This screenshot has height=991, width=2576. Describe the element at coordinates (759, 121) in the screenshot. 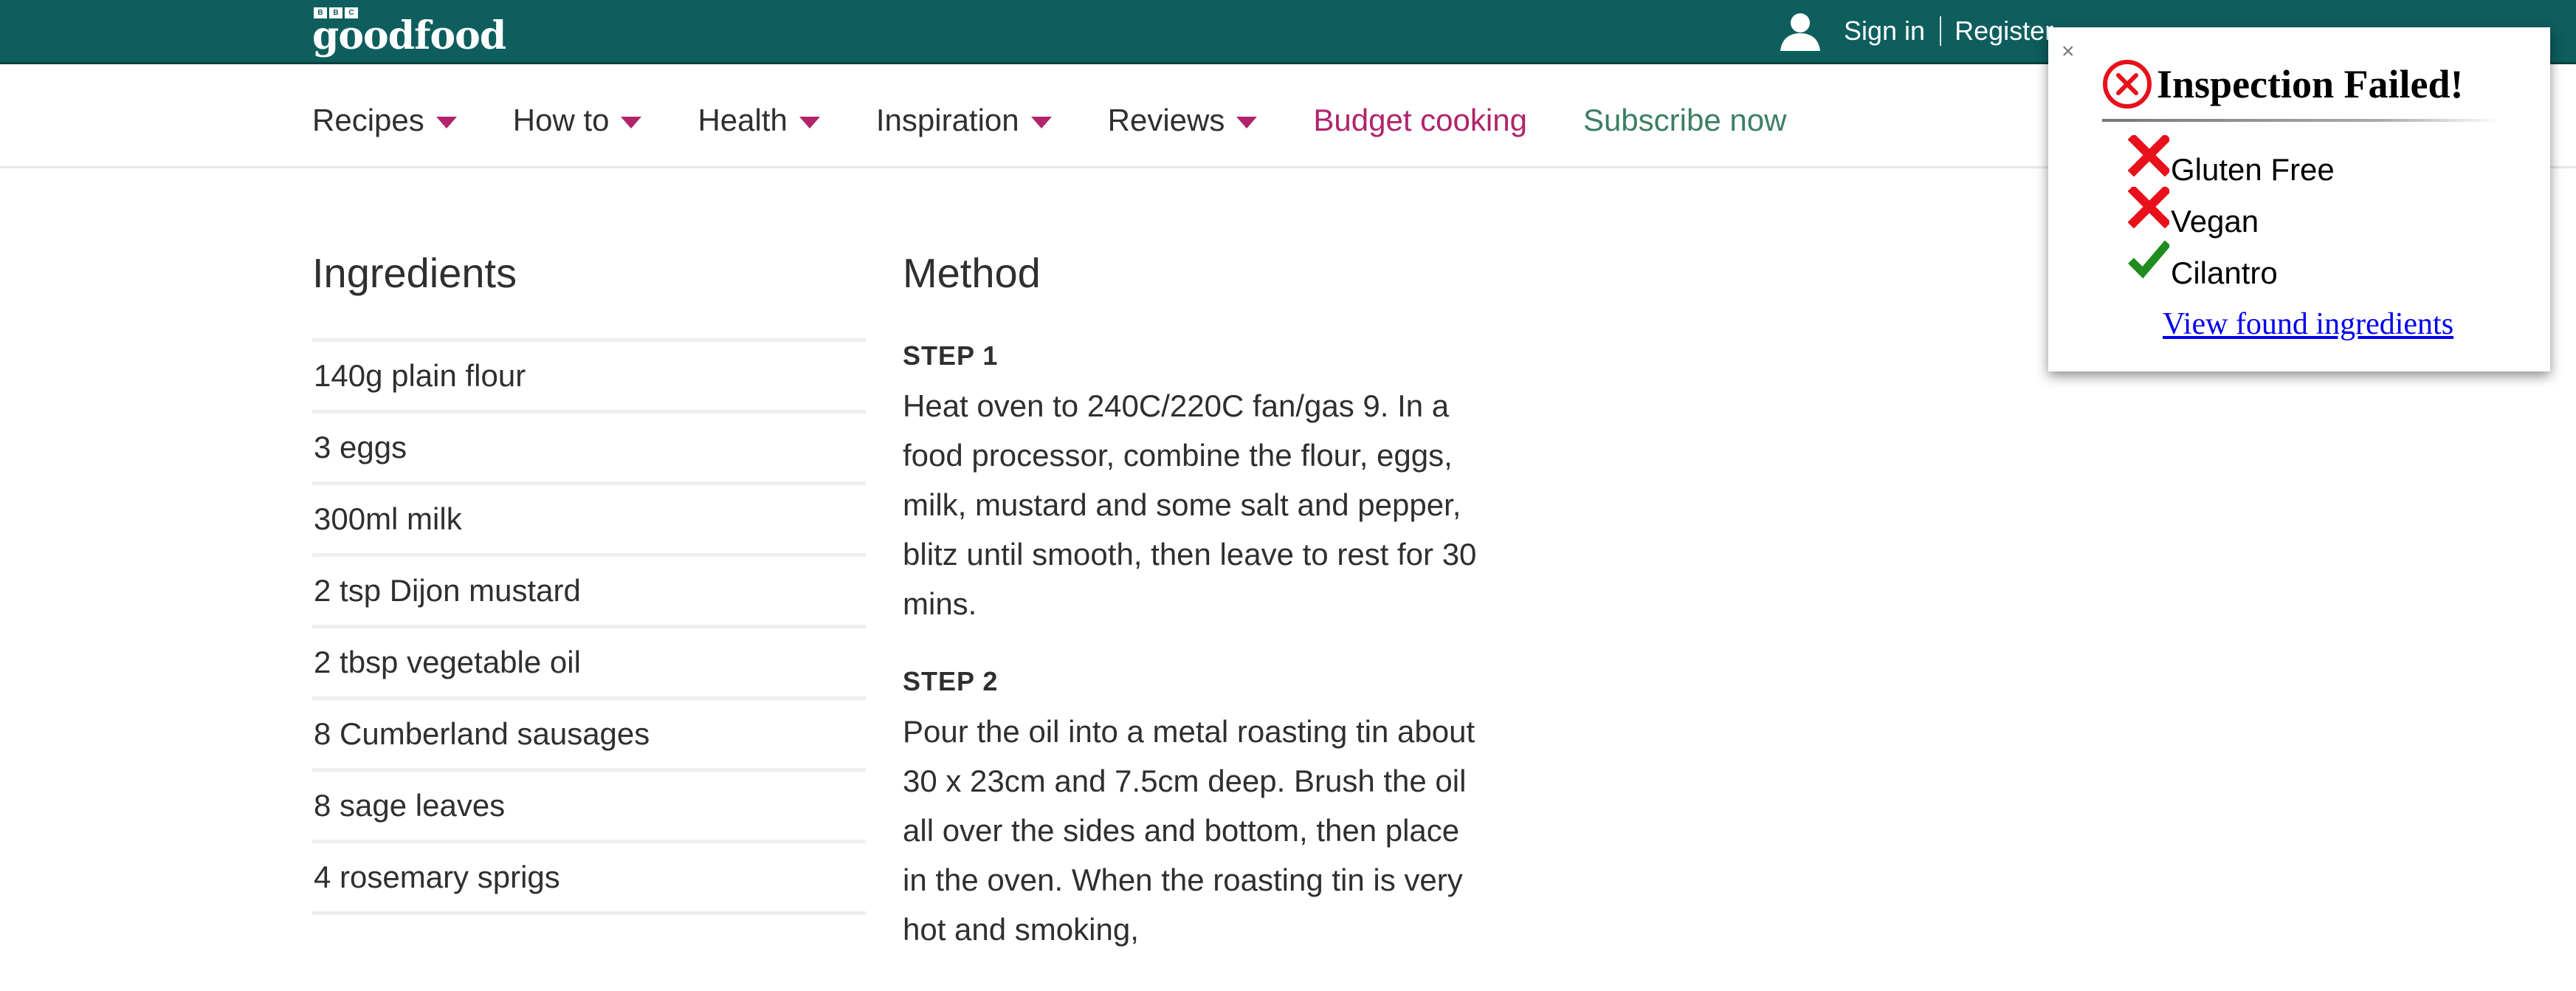

I see `nav-health: Health` at that location.